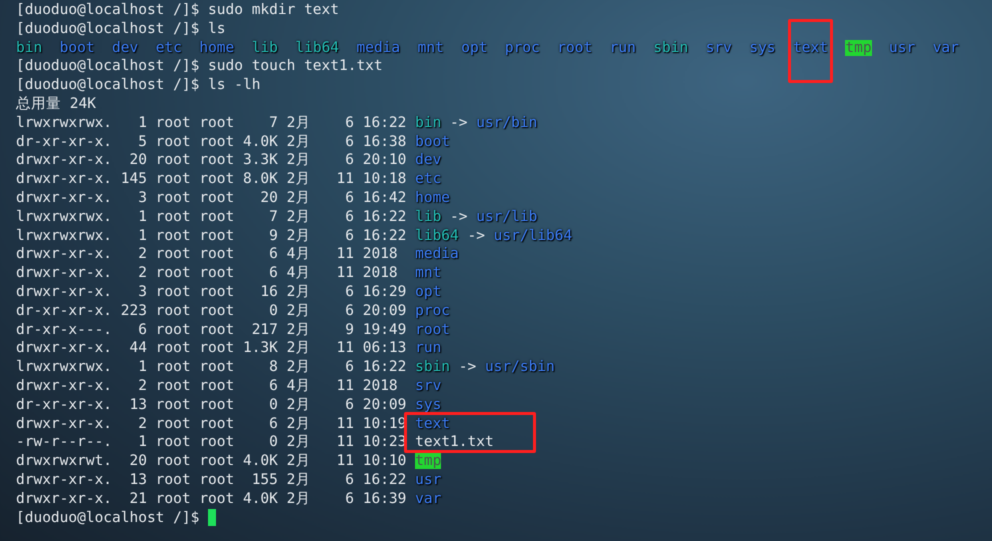 This screenshot has width=992, height=541. Describe the element at coordinates (211, 330) in the screenshot. I see `file-details: dr-xr-x---. 6 root root 217 2月 9 19:49` at that location.